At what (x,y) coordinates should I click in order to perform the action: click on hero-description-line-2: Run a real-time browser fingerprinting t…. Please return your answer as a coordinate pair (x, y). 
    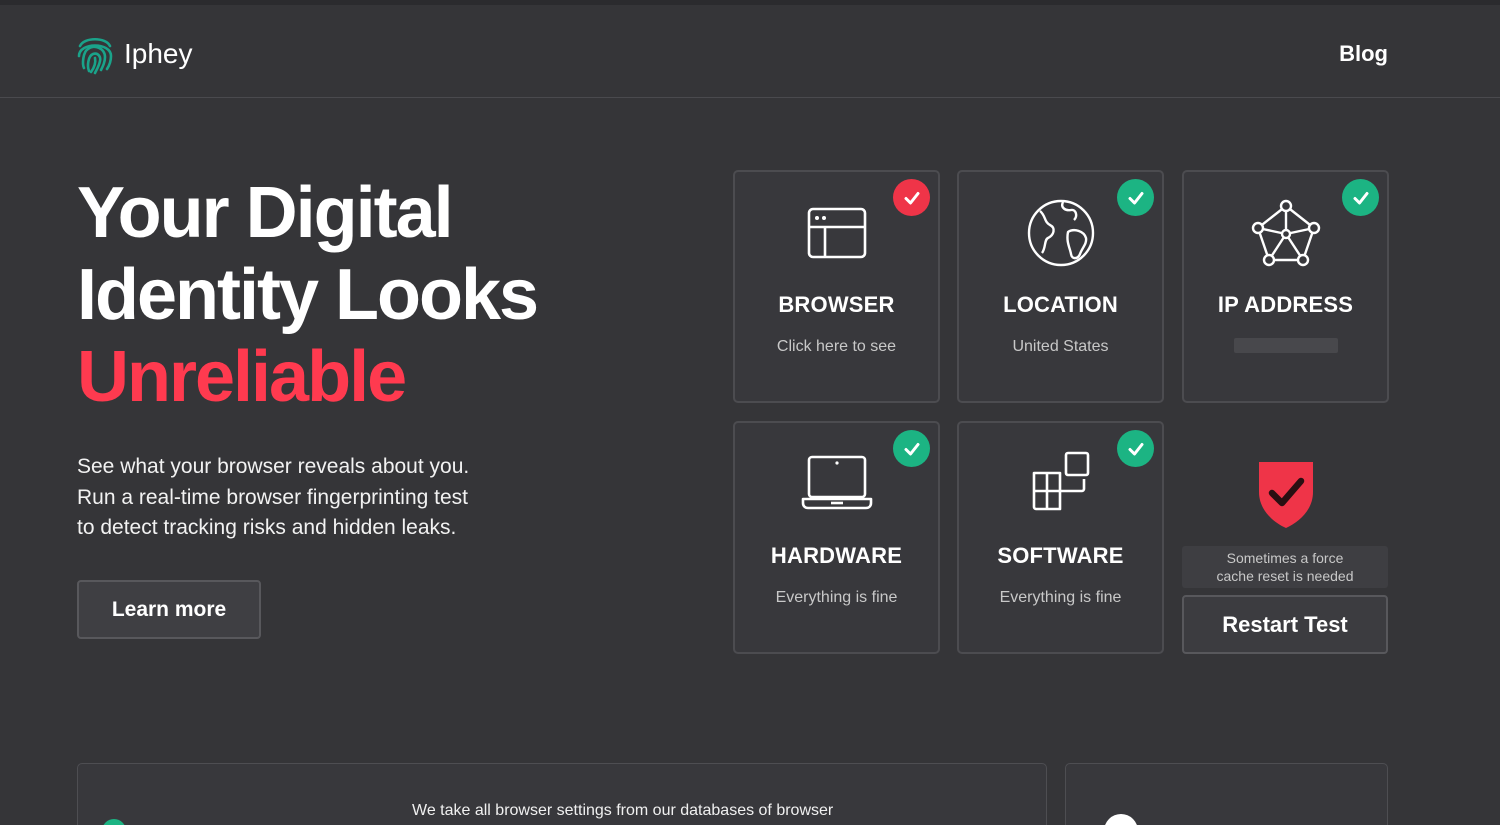
    Looking at the image, I should click on (273, 497).